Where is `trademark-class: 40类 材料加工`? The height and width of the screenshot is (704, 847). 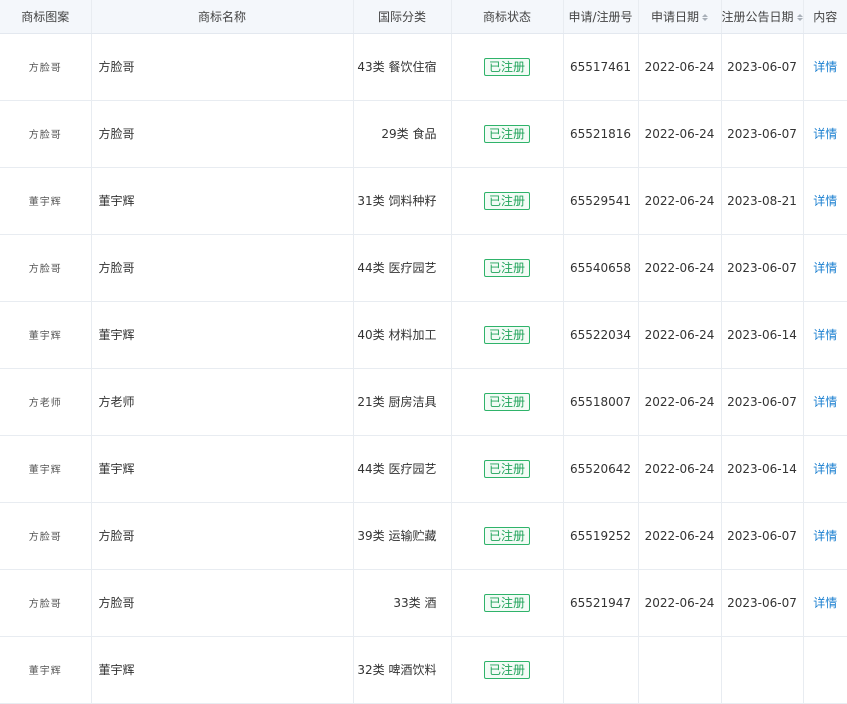 trademark-class: 40类 材料加工 is located at coordinates (402, 335).